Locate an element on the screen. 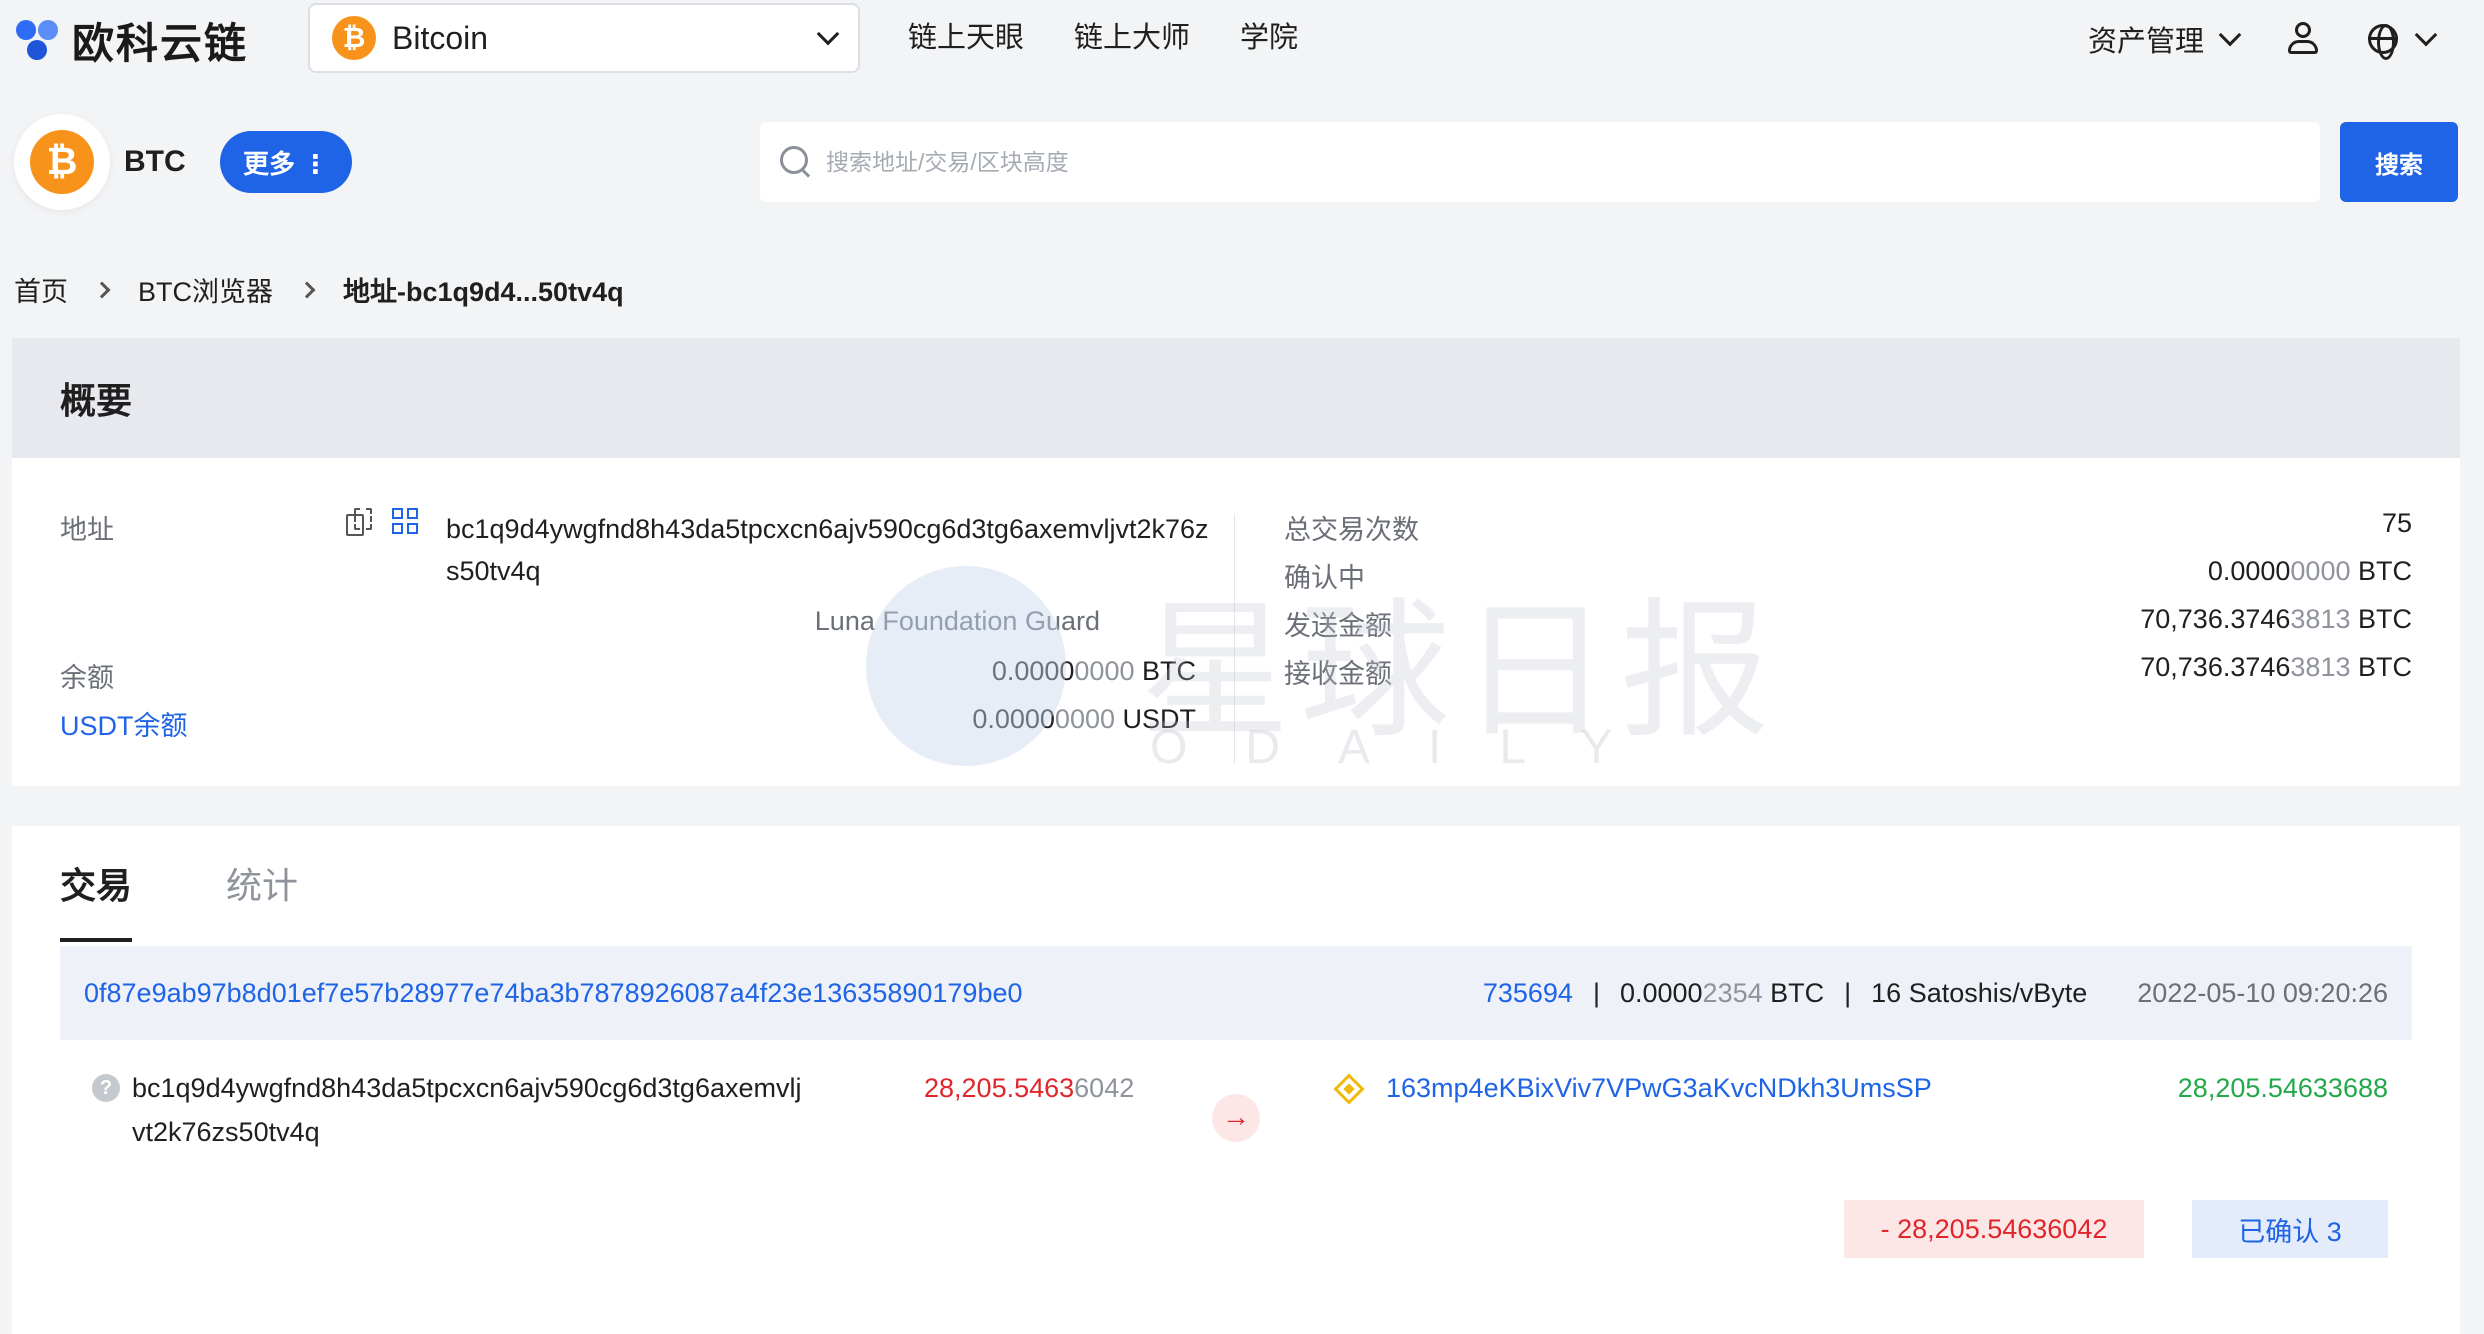 The width and height of the screenshot is (2484, 1334). tx-to-amount: 28,205.54633688 is located at coordinates (2282, 1088).